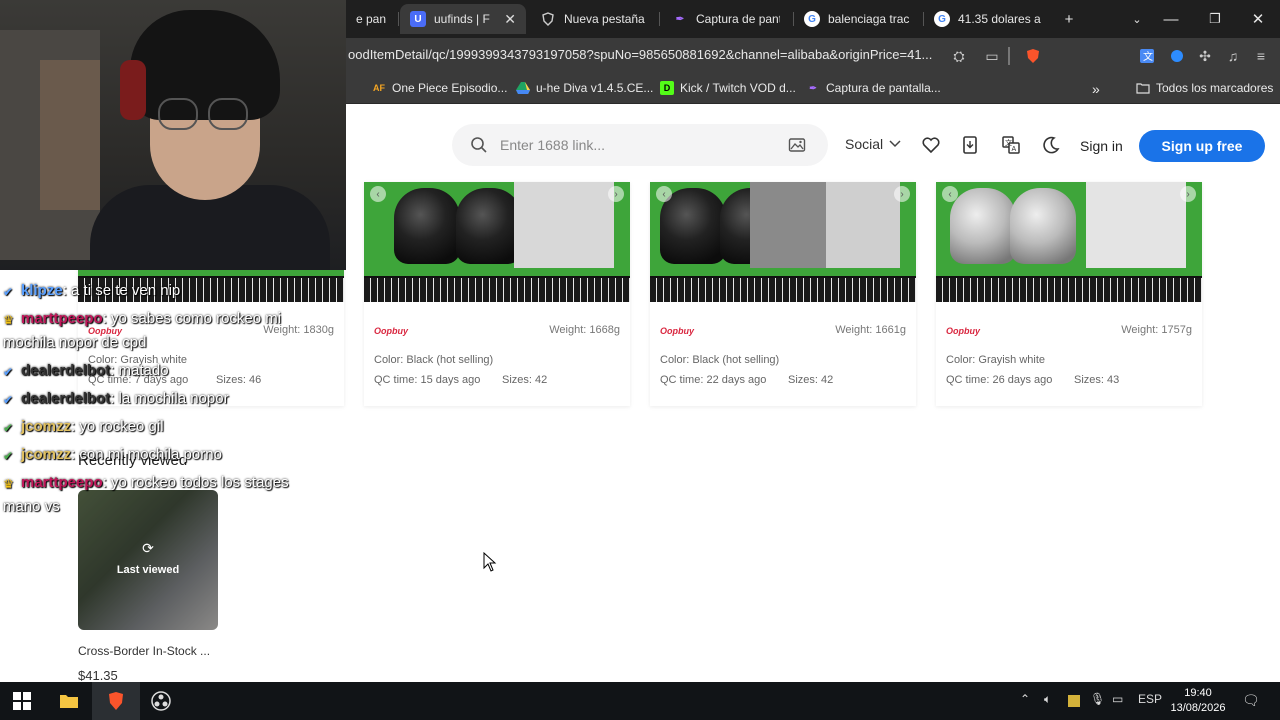  I want to click on chat-text: mano vs, so click(31, 506).